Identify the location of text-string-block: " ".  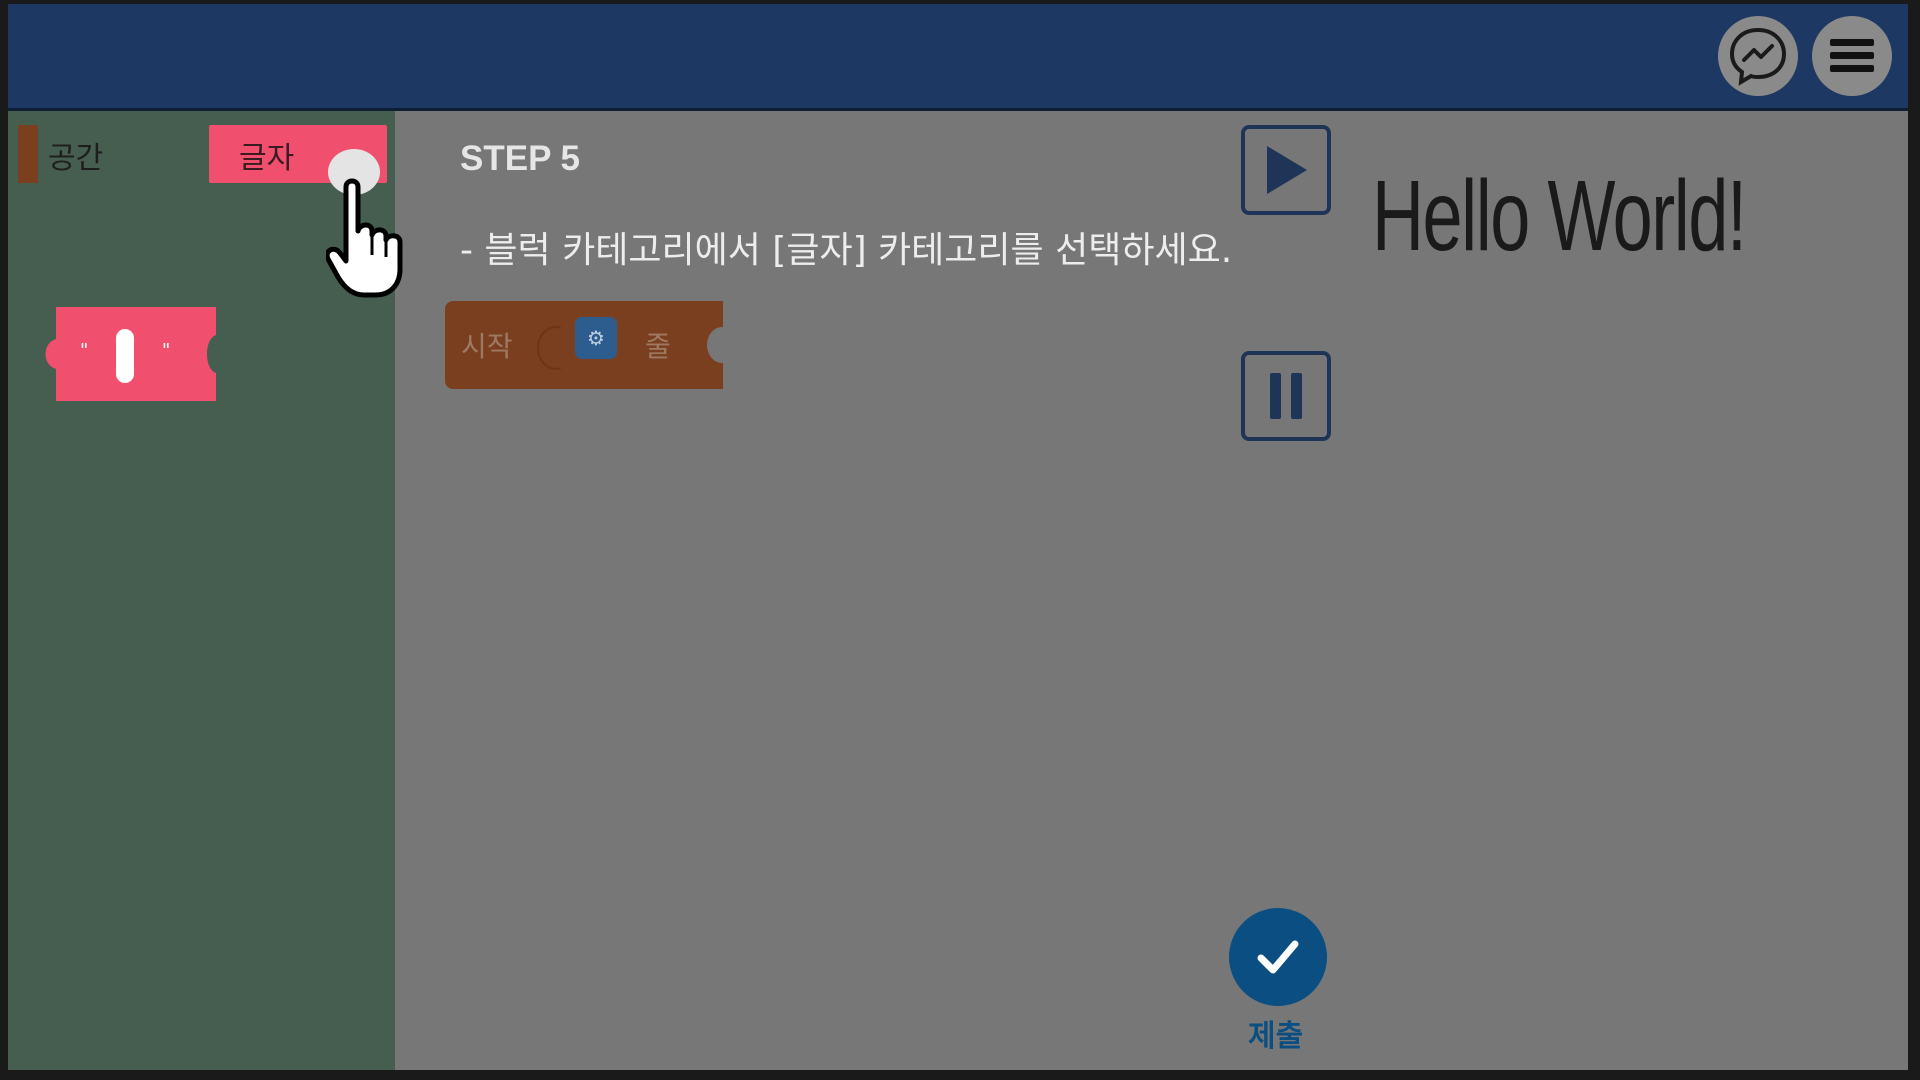
(129, 354).